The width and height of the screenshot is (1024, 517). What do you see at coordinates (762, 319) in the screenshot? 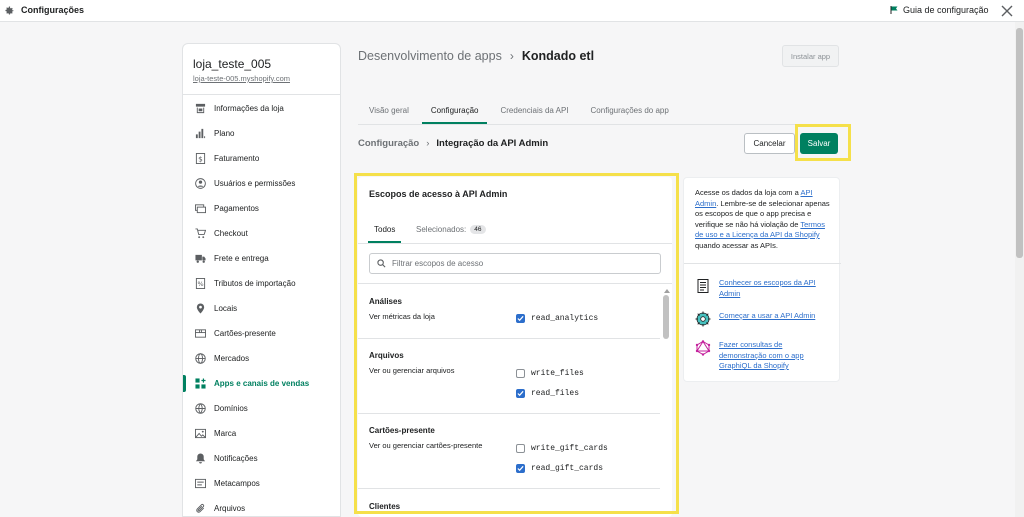
I see `get-started-link: Começar a usar a API Admin` at bounding box center [762, 319].